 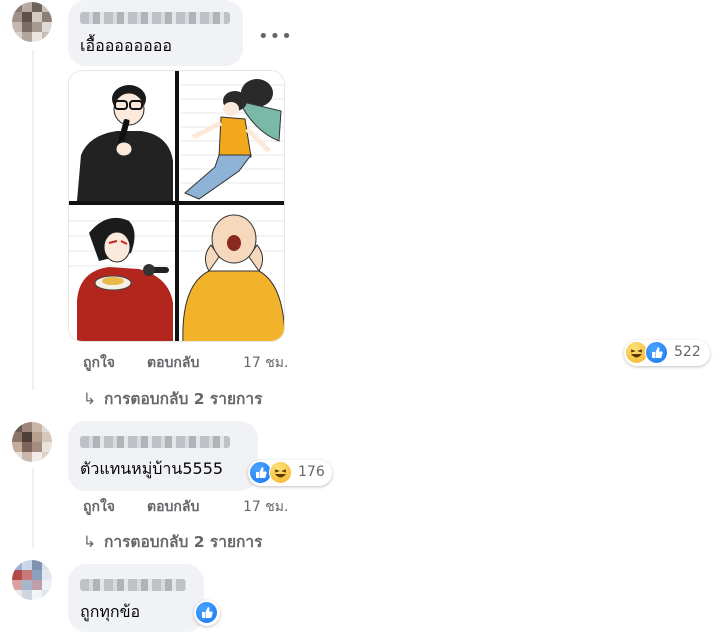 I want to click on reaction-count: 176, so click(x=311, y=472).